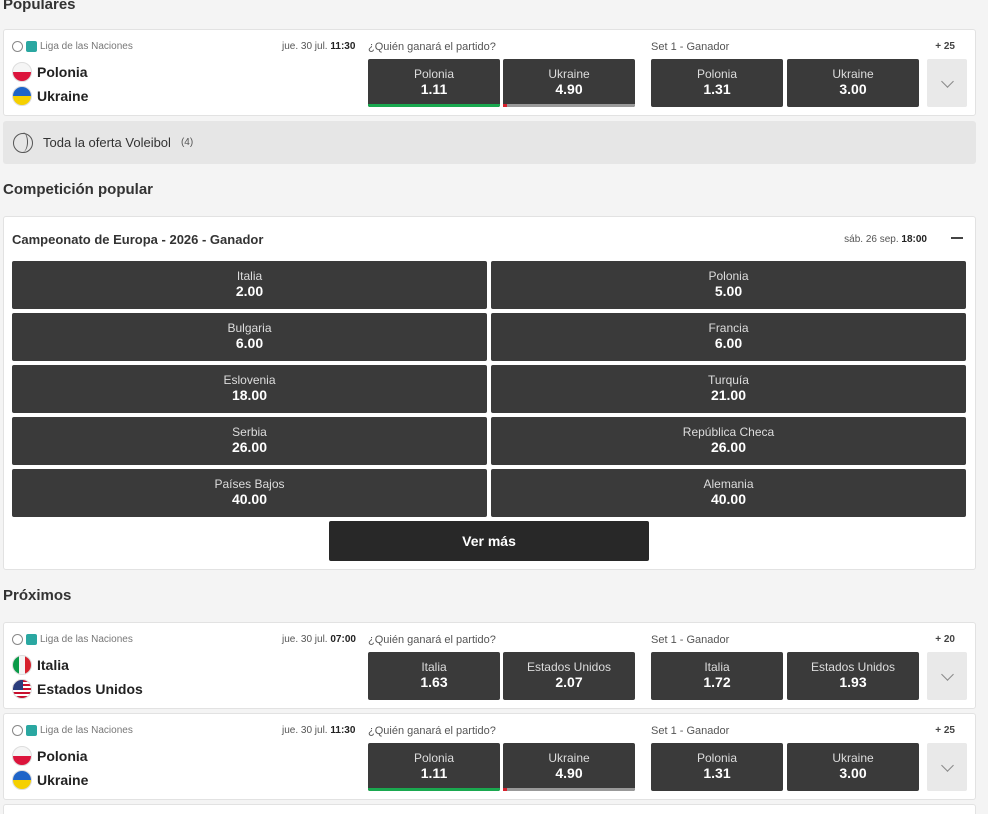 The width and height of the screenshot is (988, 814). I want to click on outcome-button: Francia 6.00, so click(728, 337).